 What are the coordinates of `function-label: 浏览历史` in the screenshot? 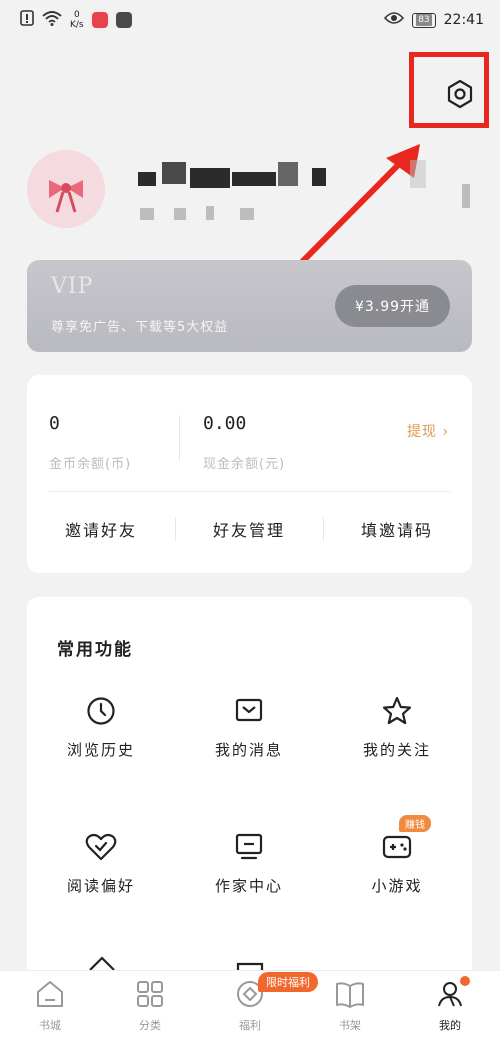 It's located at (100, 750).